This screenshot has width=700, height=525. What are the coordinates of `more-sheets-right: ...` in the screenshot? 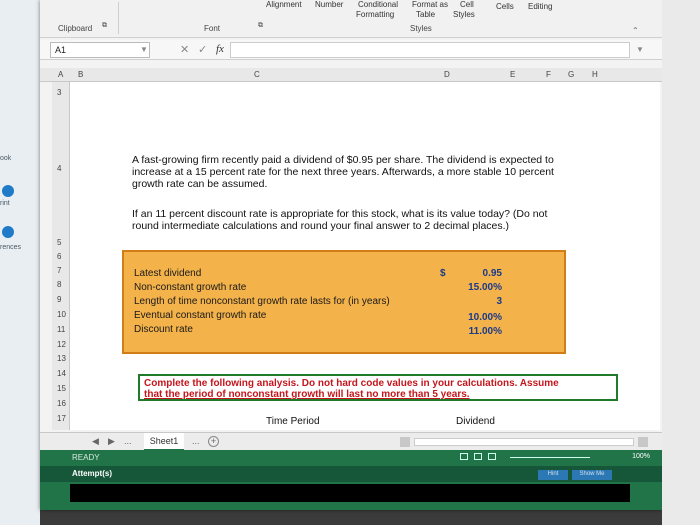 It's located at (196, 441).